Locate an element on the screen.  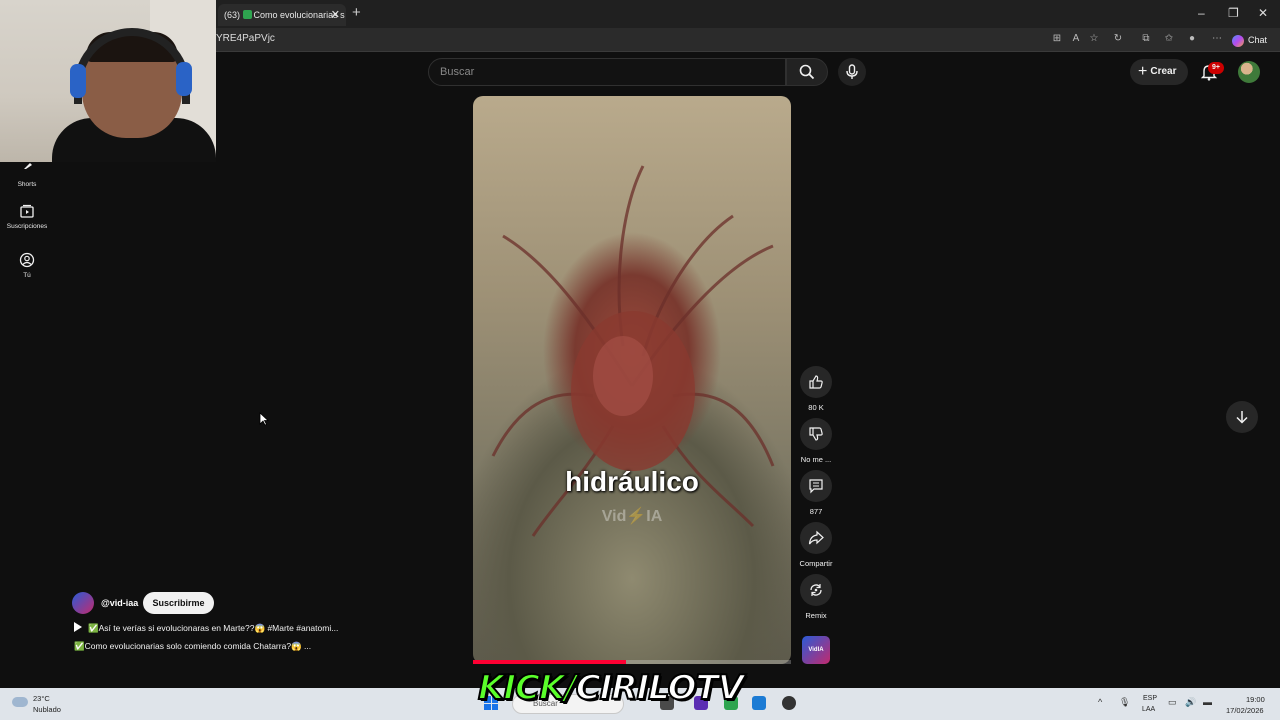
next-video-button is located at coordinates (1242, 417).